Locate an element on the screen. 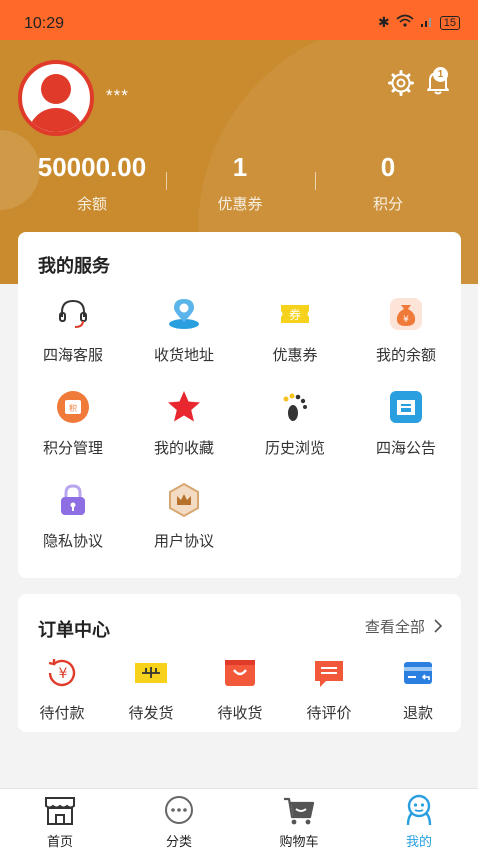 This screenshot has width=478, height=850. service-announcements: 四海公告 is located at coordinates (406, 423).